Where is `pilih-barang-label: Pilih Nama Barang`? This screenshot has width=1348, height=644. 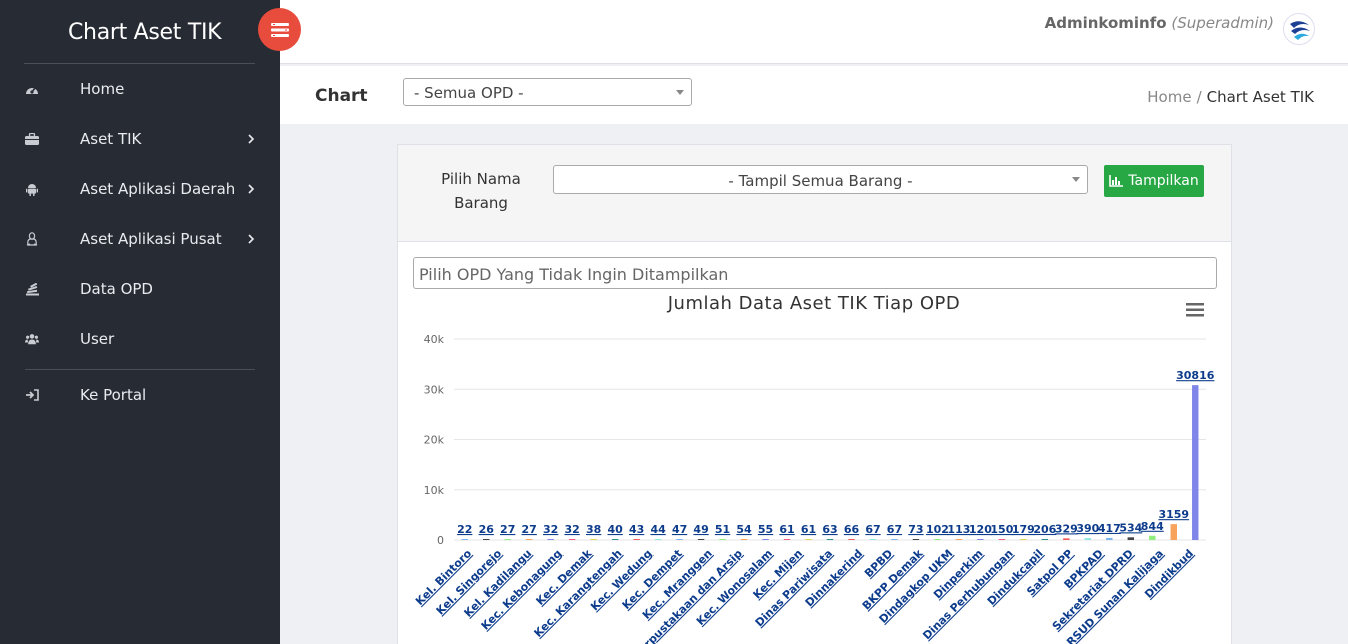
pilih-barang-label: Pilih Nama Barang is located at coordinates (481, 191).